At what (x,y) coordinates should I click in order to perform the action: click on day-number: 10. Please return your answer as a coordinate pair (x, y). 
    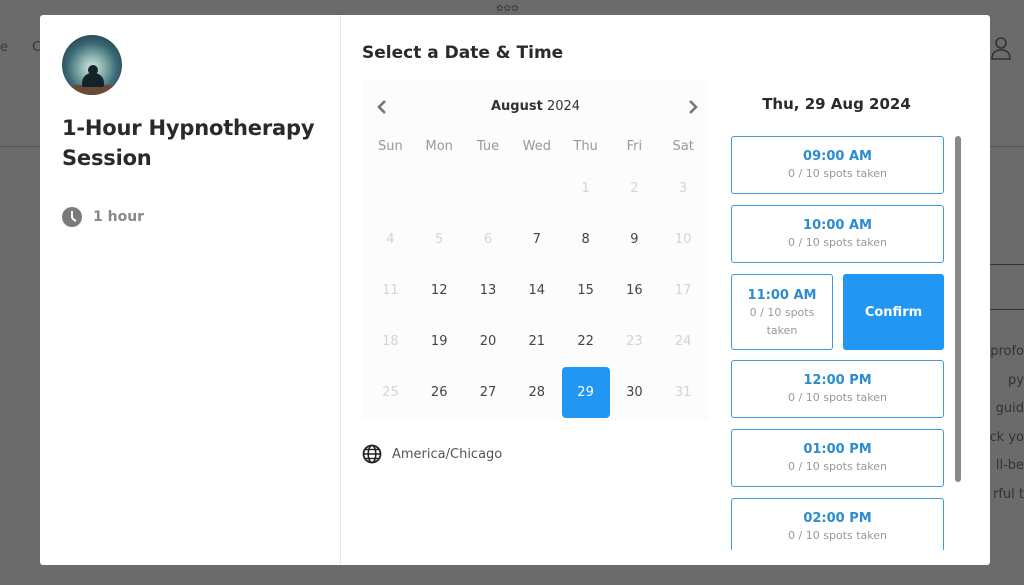
    Looking at the image, I should click on (683, 239).